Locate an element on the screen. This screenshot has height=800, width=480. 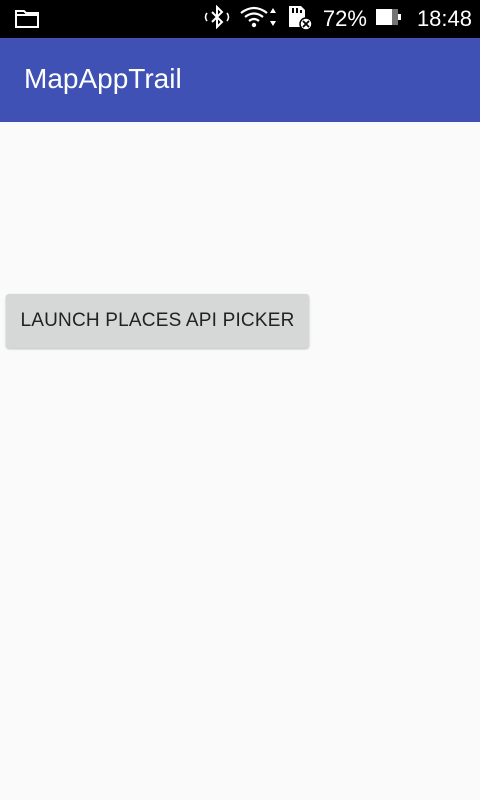
app-bar: MapAppTrail is located at coordinates (240, 80).